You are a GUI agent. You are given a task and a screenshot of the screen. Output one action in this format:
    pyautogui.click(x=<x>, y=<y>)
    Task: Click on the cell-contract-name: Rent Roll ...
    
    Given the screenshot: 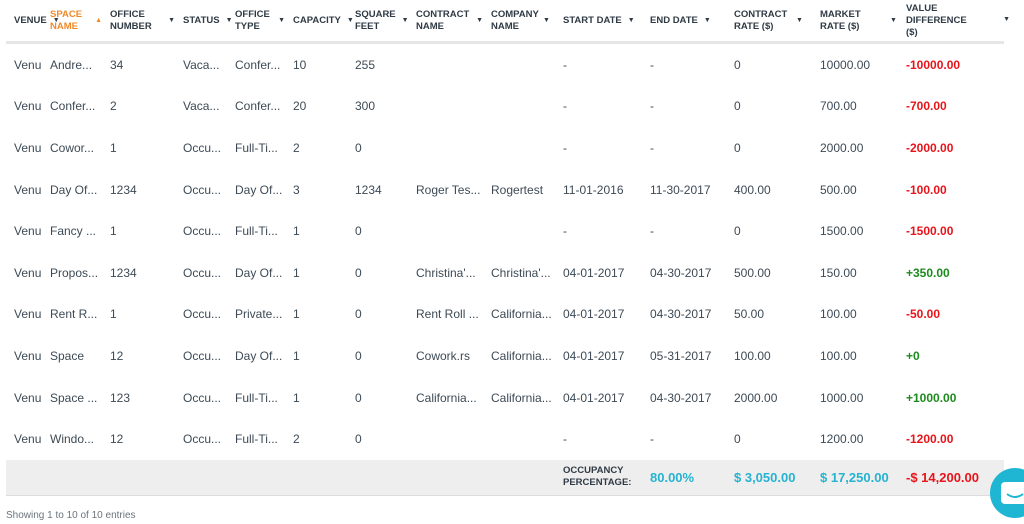 What is the action you would take?
    pyautogui.click(x=447, y=314)
    